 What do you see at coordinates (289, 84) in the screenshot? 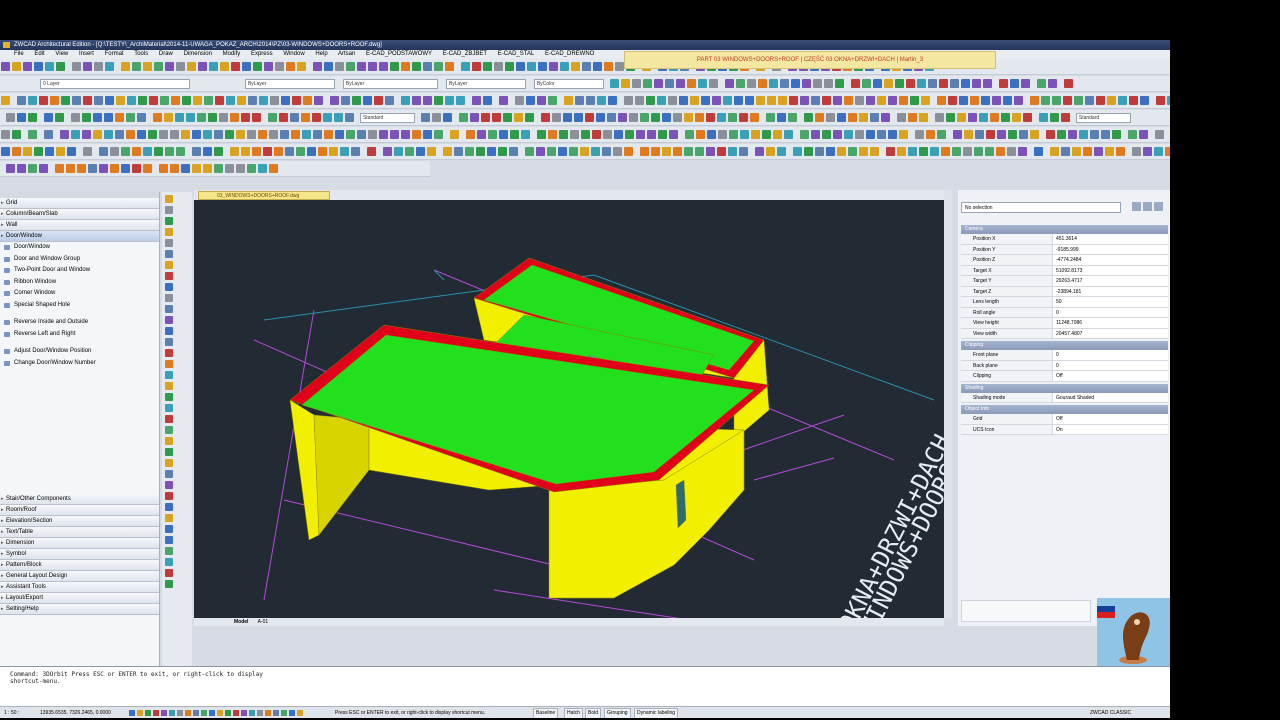
I see `color-combo: ByLayer` at bounding box center [289, 84].